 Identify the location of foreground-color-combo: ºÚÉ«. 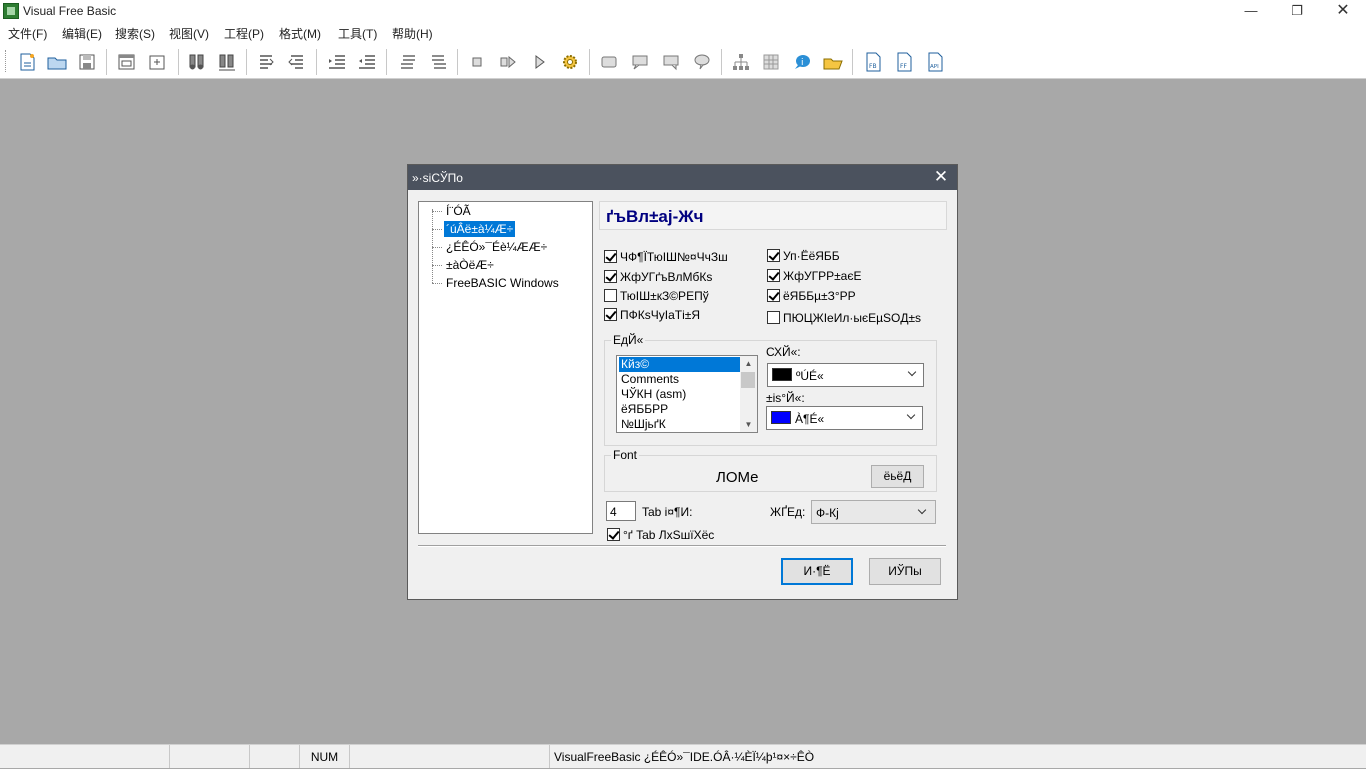
(845, 375).